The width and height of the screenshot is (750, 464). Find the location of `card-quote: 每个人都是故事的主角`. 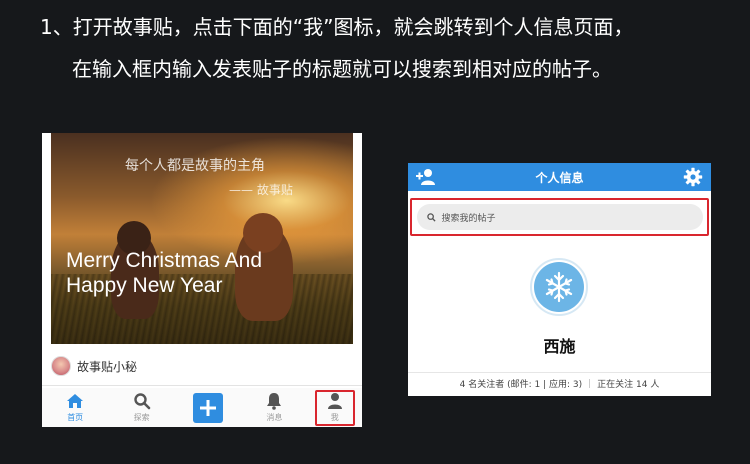

card-quote: 每个人都是故事的主角 is located at coordinates (195, 166).